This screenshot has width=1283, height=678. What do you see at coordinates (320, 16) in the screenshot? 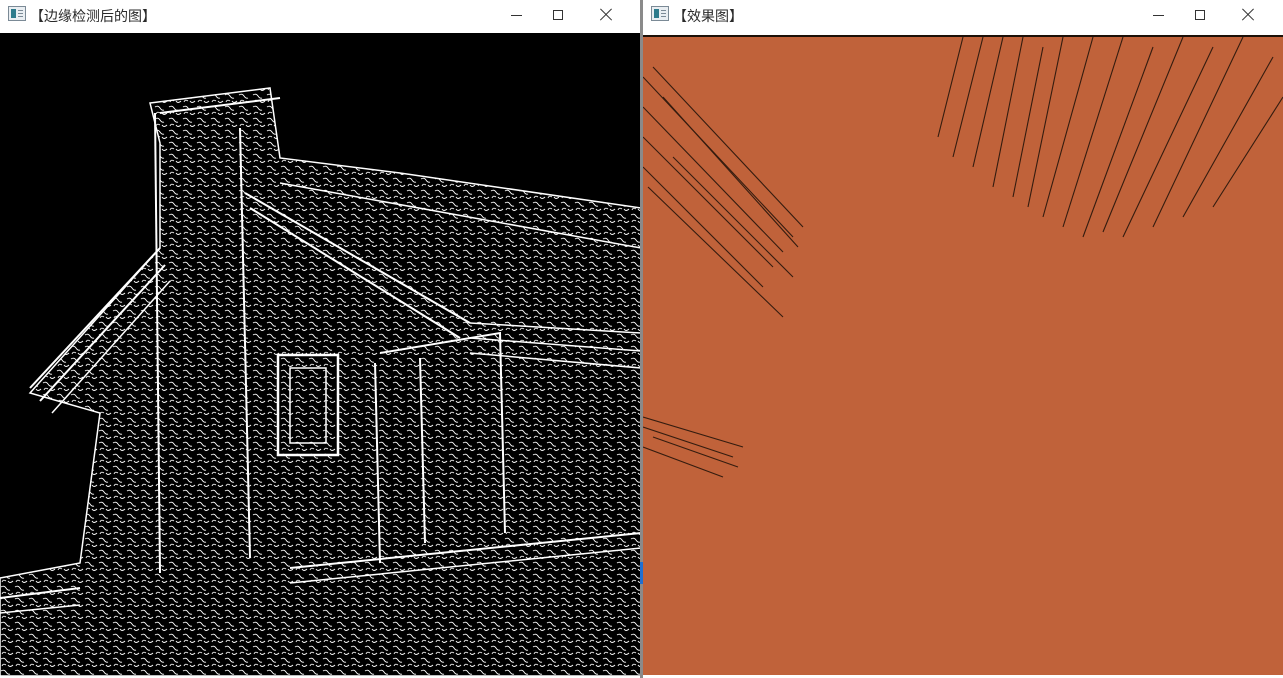
I see `title-bar: 【边缘检测后的图】` at bounding box center [320, 16].